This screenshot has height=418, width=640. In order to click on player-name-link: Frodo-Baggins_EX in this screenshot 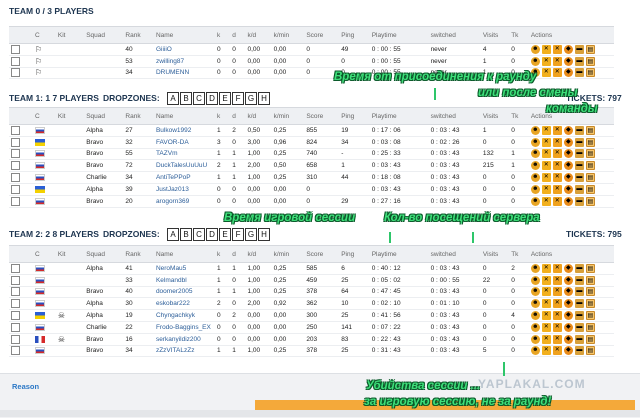, I will do `click(184, 327)`.